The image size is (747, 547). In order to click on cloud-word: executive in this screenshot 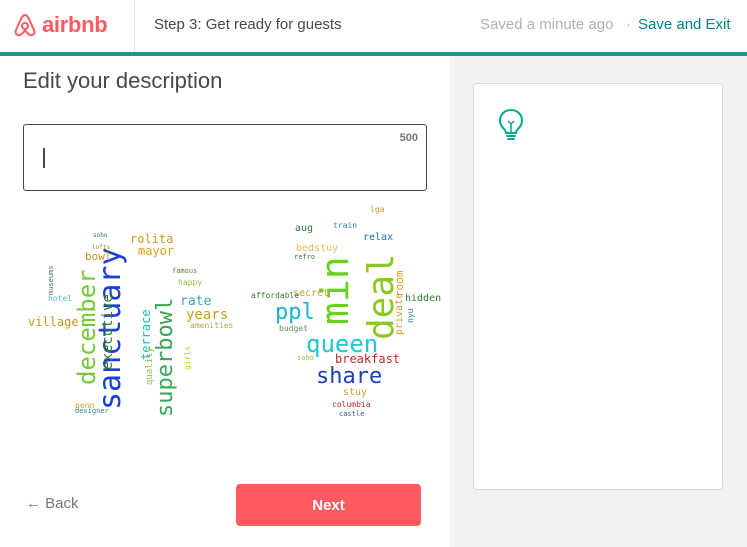, I will do `click(108, 332)`.